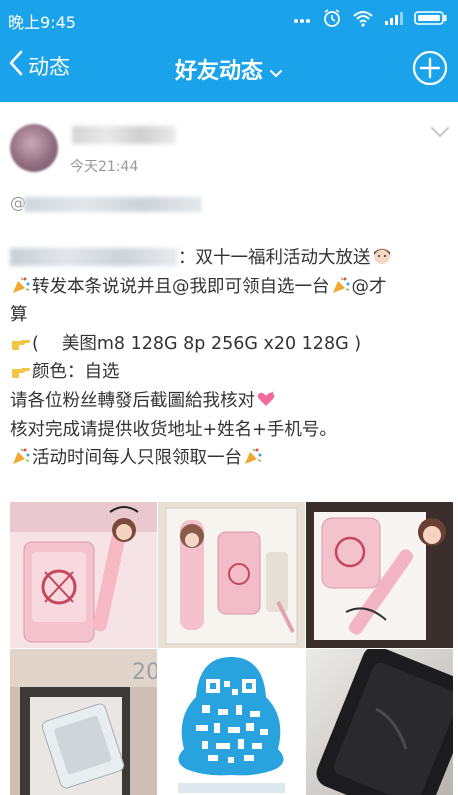 The height and width of the screenshot is (795, 458). What do you see at coordinates (94, 257) in the screenshot?
I see `handle-blurred` at bounding box center [94, 257].